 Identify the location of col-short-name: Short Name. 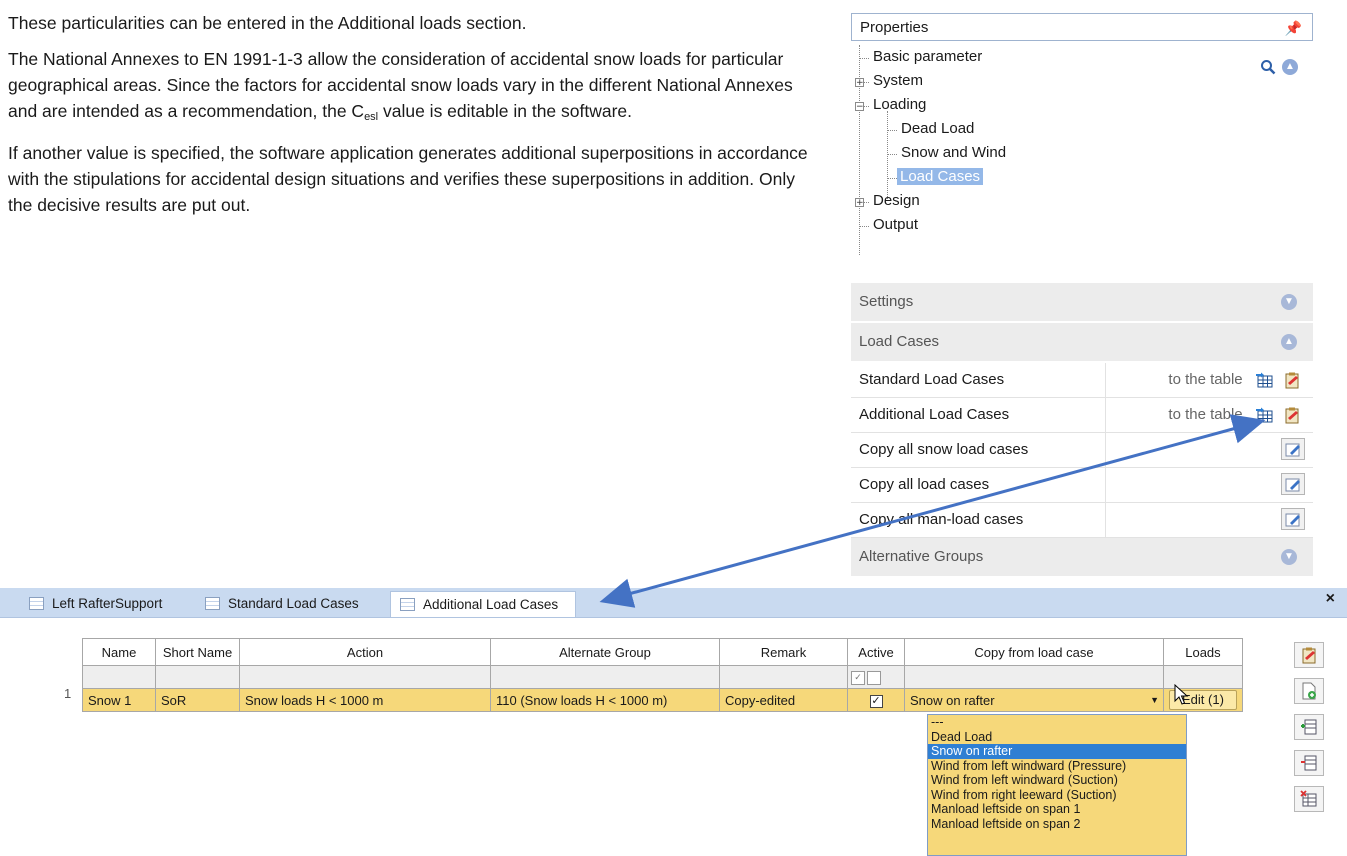
(197, 652).